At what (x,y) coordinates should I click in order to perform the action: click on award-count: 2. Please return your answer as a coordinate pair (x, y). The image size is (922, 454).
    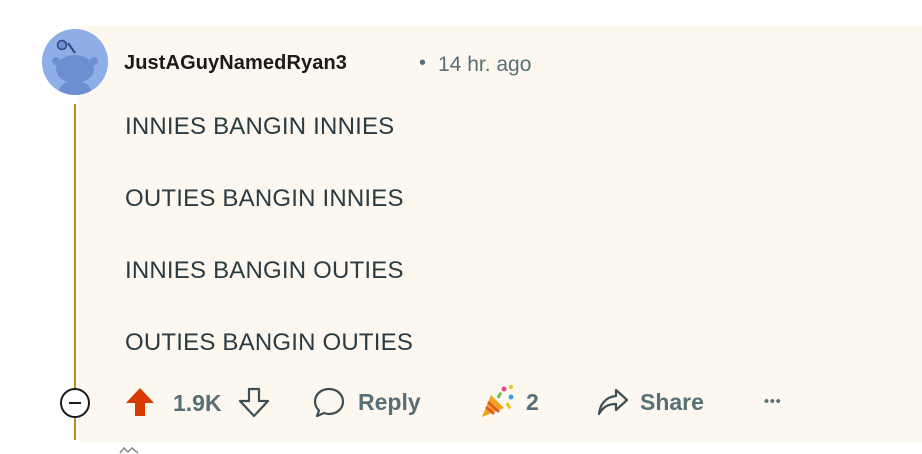
    Looking at the image, I should click on (532, 401).